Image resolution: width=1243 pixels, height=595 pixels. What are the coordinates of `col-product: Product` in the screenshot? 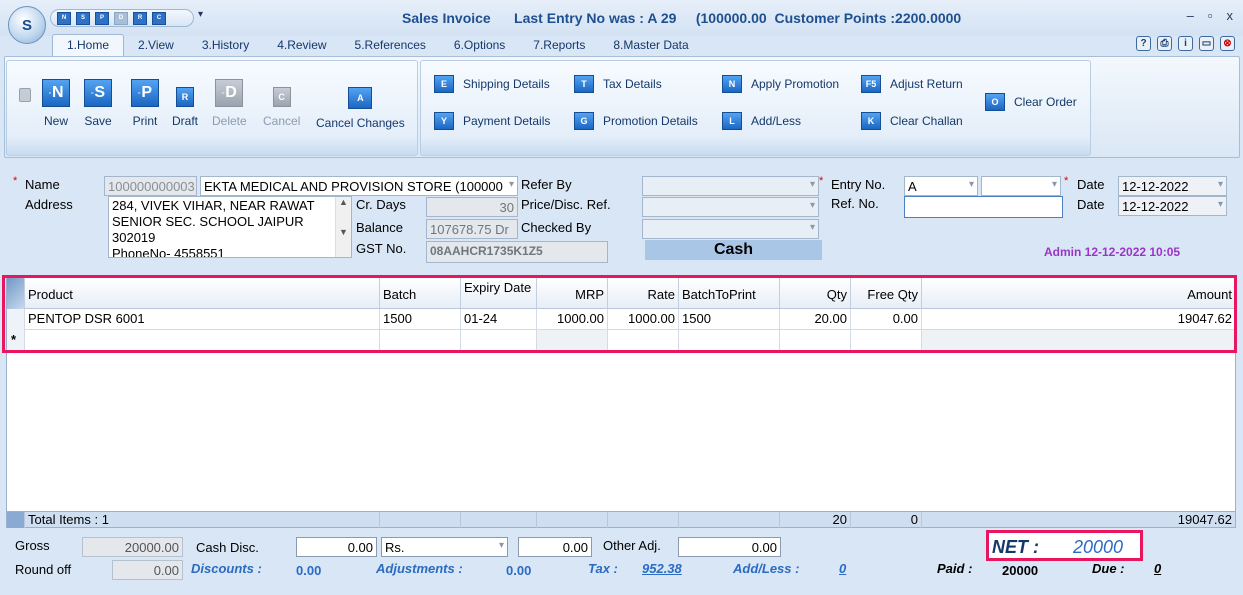 It's located at (202, 293).